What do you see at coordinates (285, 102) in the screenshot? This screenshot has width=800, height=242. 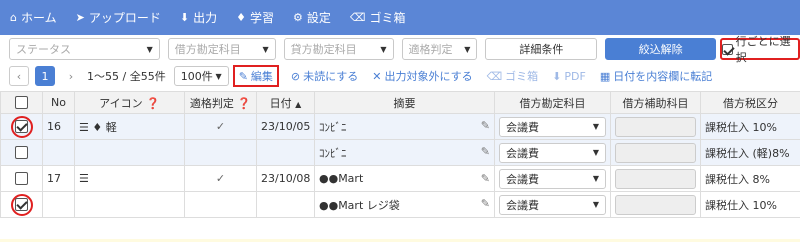 I see `header-date: 日付 ▲` at bounding box center [285, 102].